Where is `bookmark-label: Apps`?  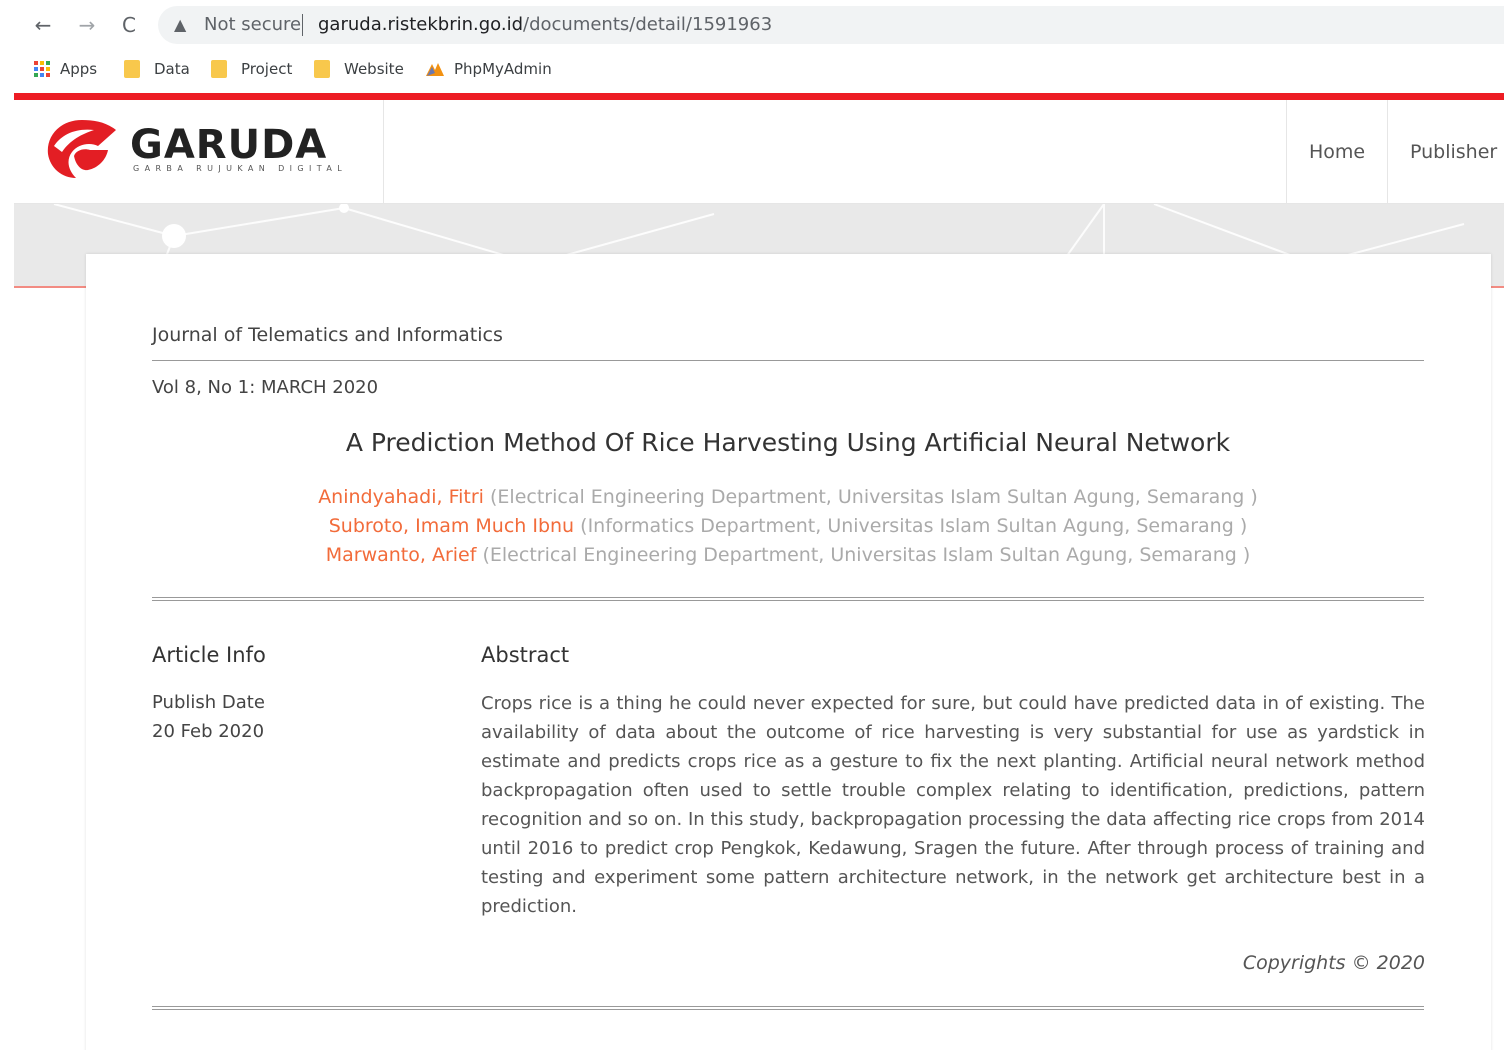
bookmark-label: Apps is located at coordinates (79, 69).